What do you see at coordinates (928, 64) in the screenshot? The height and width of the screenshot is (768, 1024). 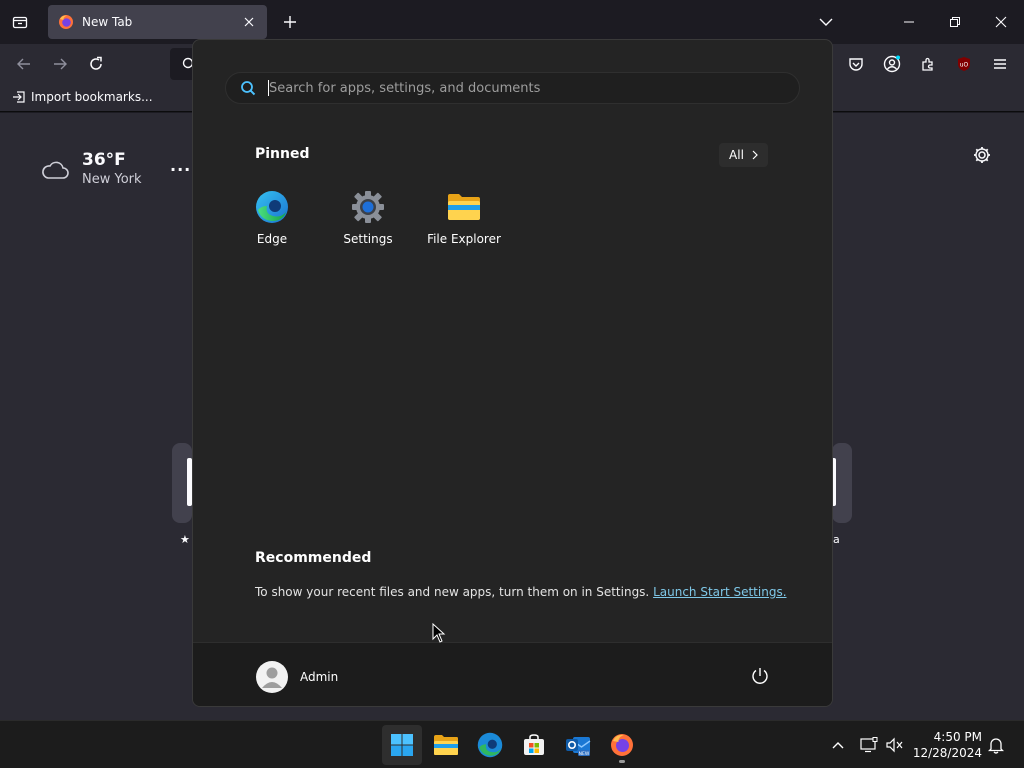 I see `extensions-icon` at bounding box center [928, 64].